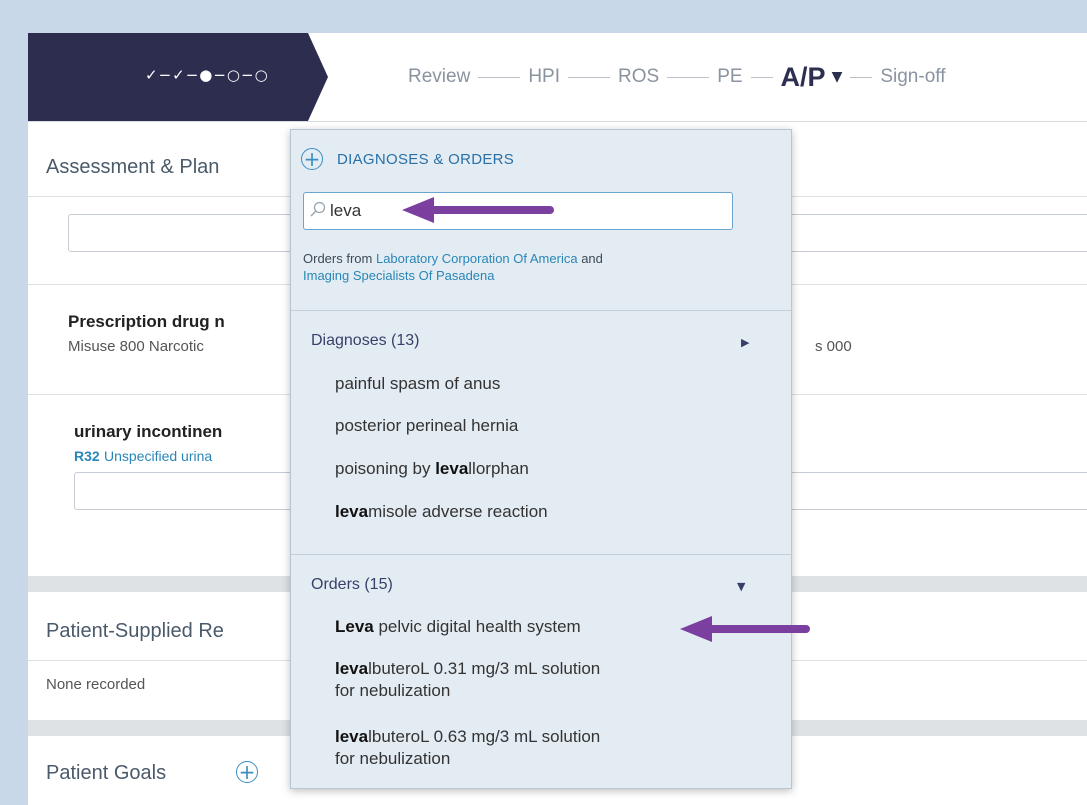  Describe the element at coordinates (339, 258) in the screenshot. I see `orders-from-prefix: Orders from` at that location.